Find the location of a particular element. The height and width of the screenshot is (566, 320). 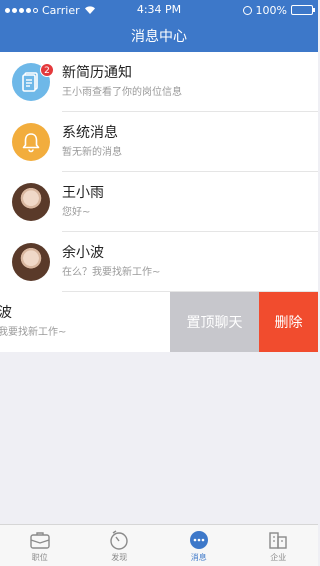

signal-strength-icon is located at coordinates (21, 10).